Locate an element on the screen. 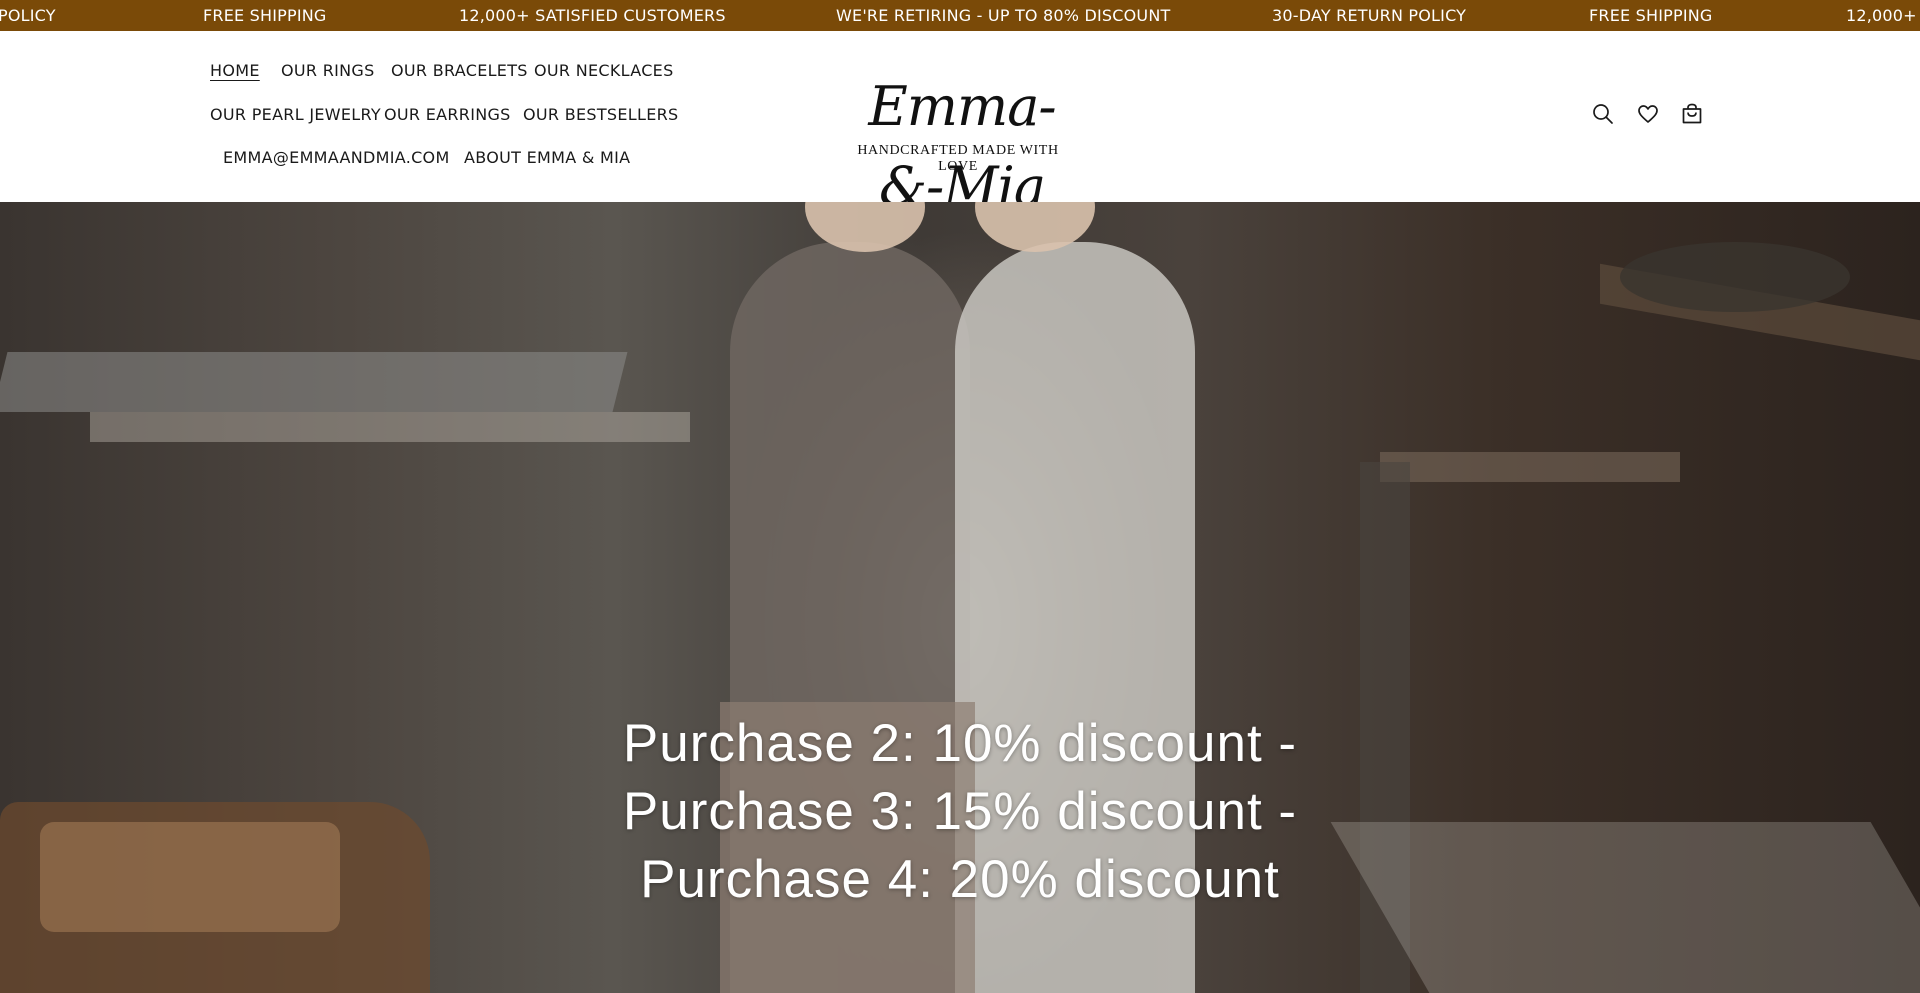 This screenshot has width=1920, height=993. announcement-item: WE'RE RETIRING - UP TO 80% DISCOUNT is located at coordinates (1003, 15).